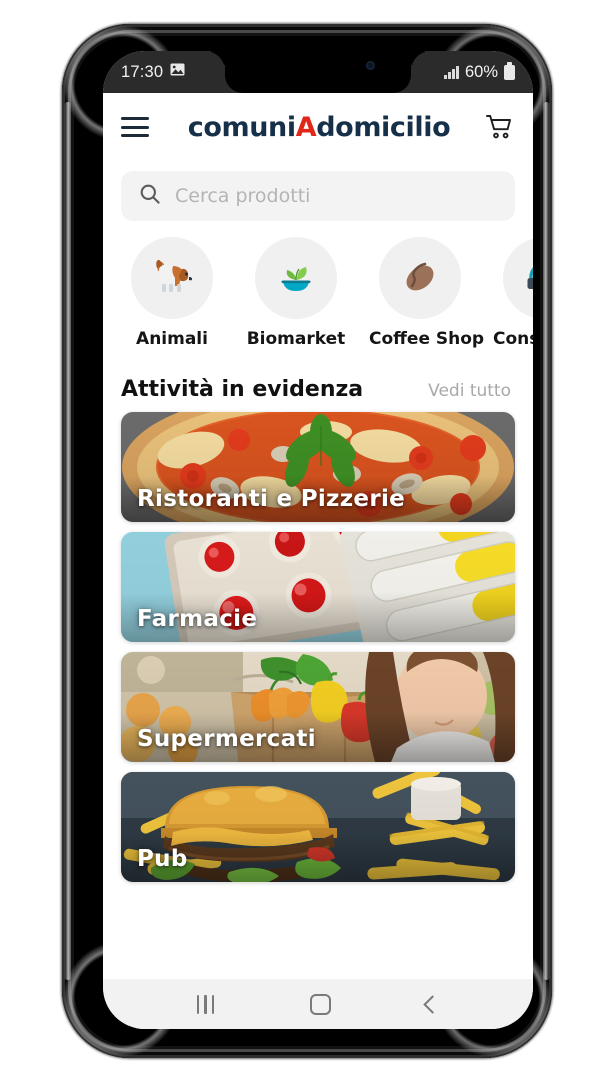  I want to click on camera-notch, so click(318, 72).